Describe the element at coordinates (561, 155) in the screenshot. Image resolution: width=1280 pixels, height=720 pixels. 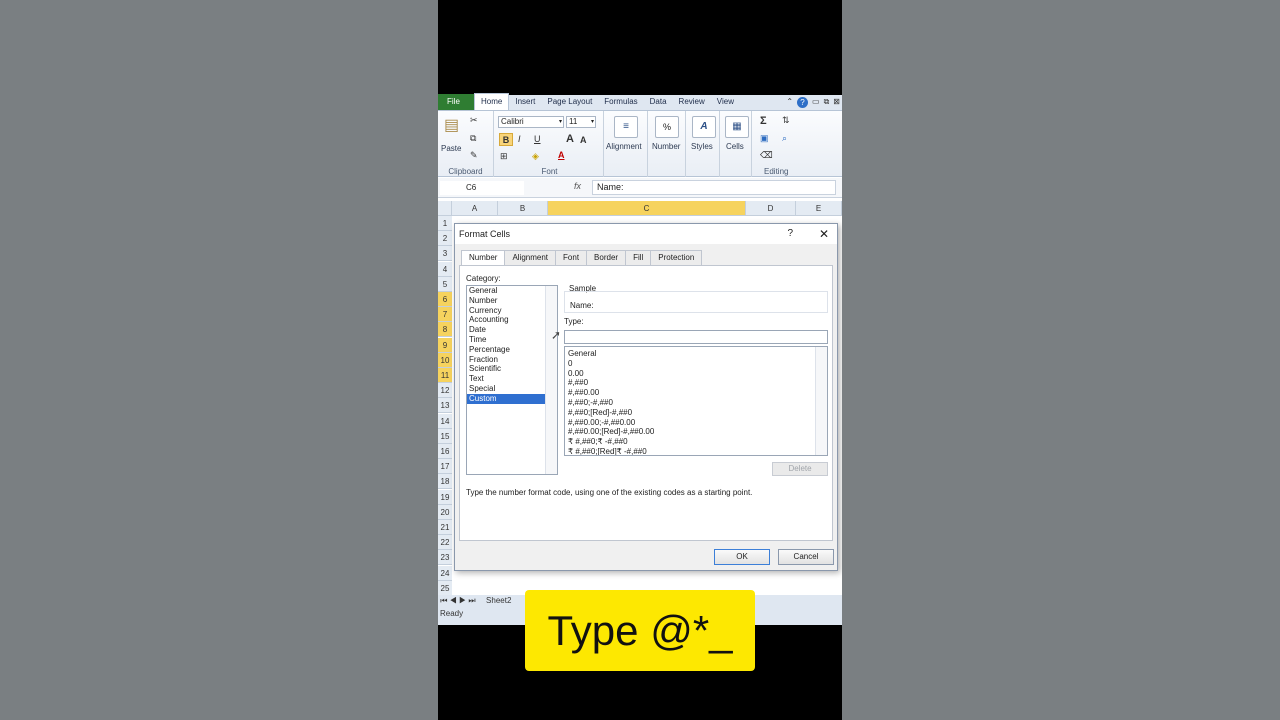
I see `font-color-icon: A` at that location.